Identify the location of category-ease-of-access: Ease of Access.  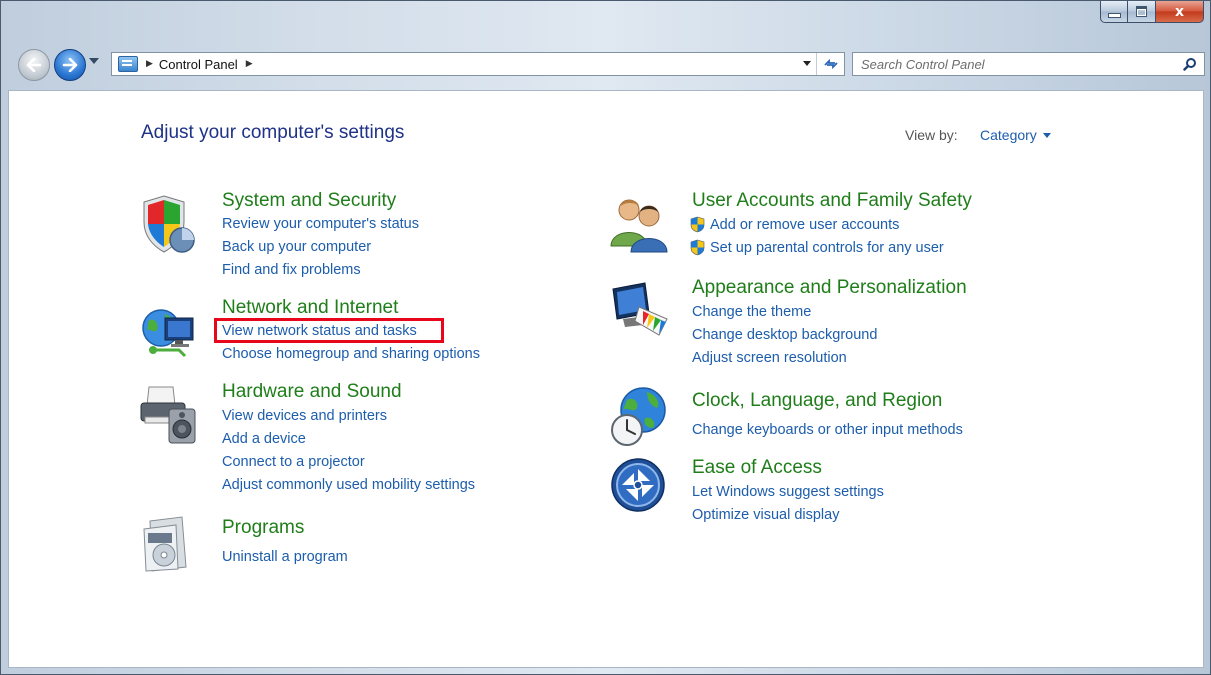
(757, 468).